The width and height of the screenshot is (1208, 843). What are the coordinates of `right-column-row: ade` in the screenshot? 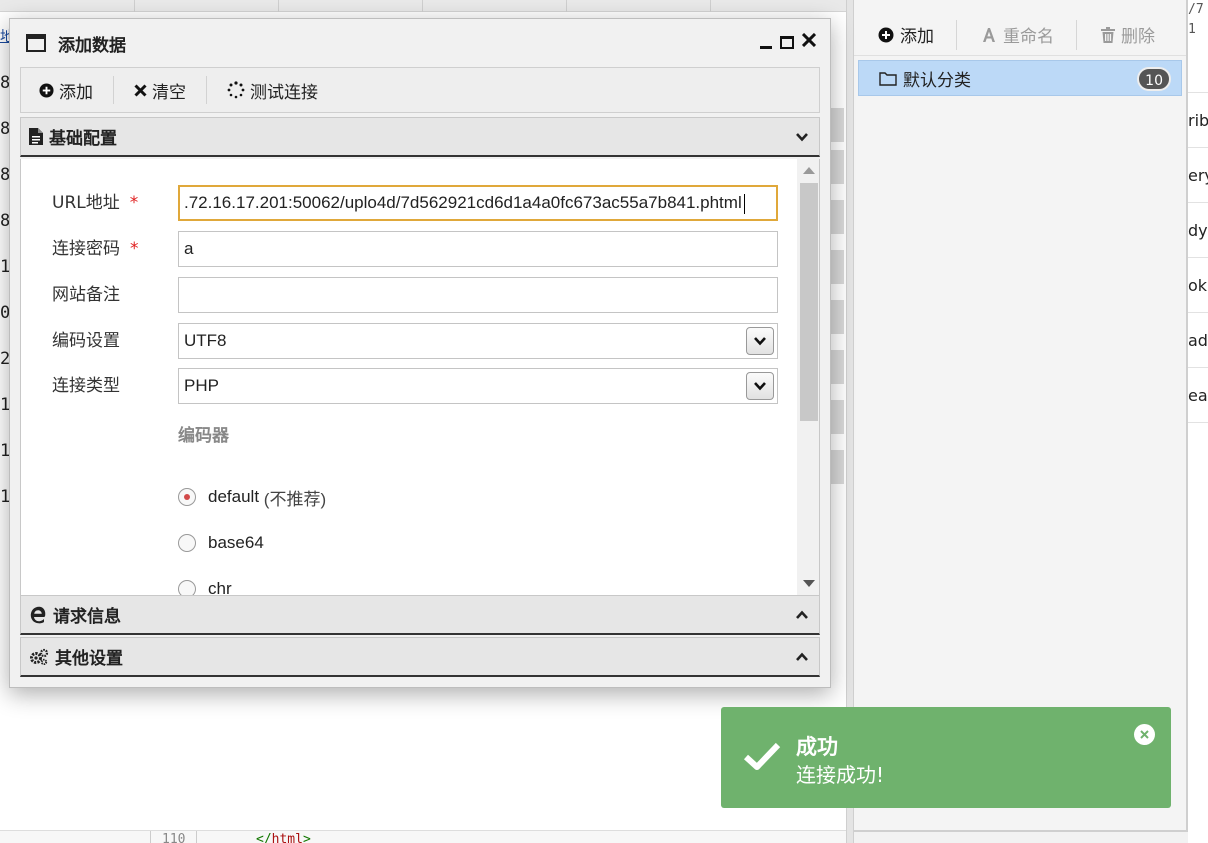 It's located at (1198, 339).